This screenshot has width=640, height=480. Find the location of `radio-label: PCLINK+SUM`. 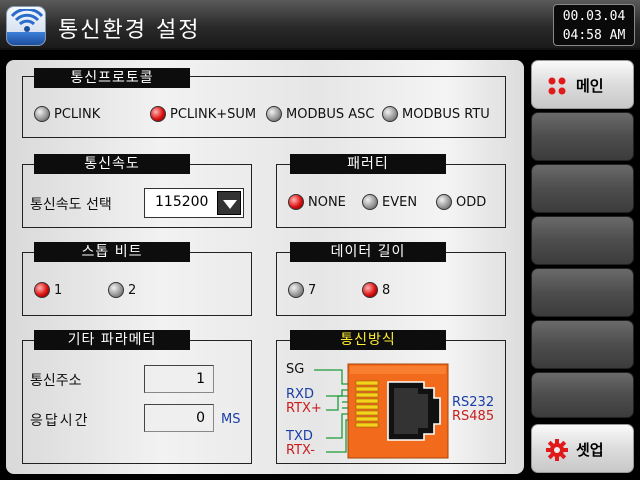

radio-label: PCLINK+SUM is located at coordinates (213, 114).